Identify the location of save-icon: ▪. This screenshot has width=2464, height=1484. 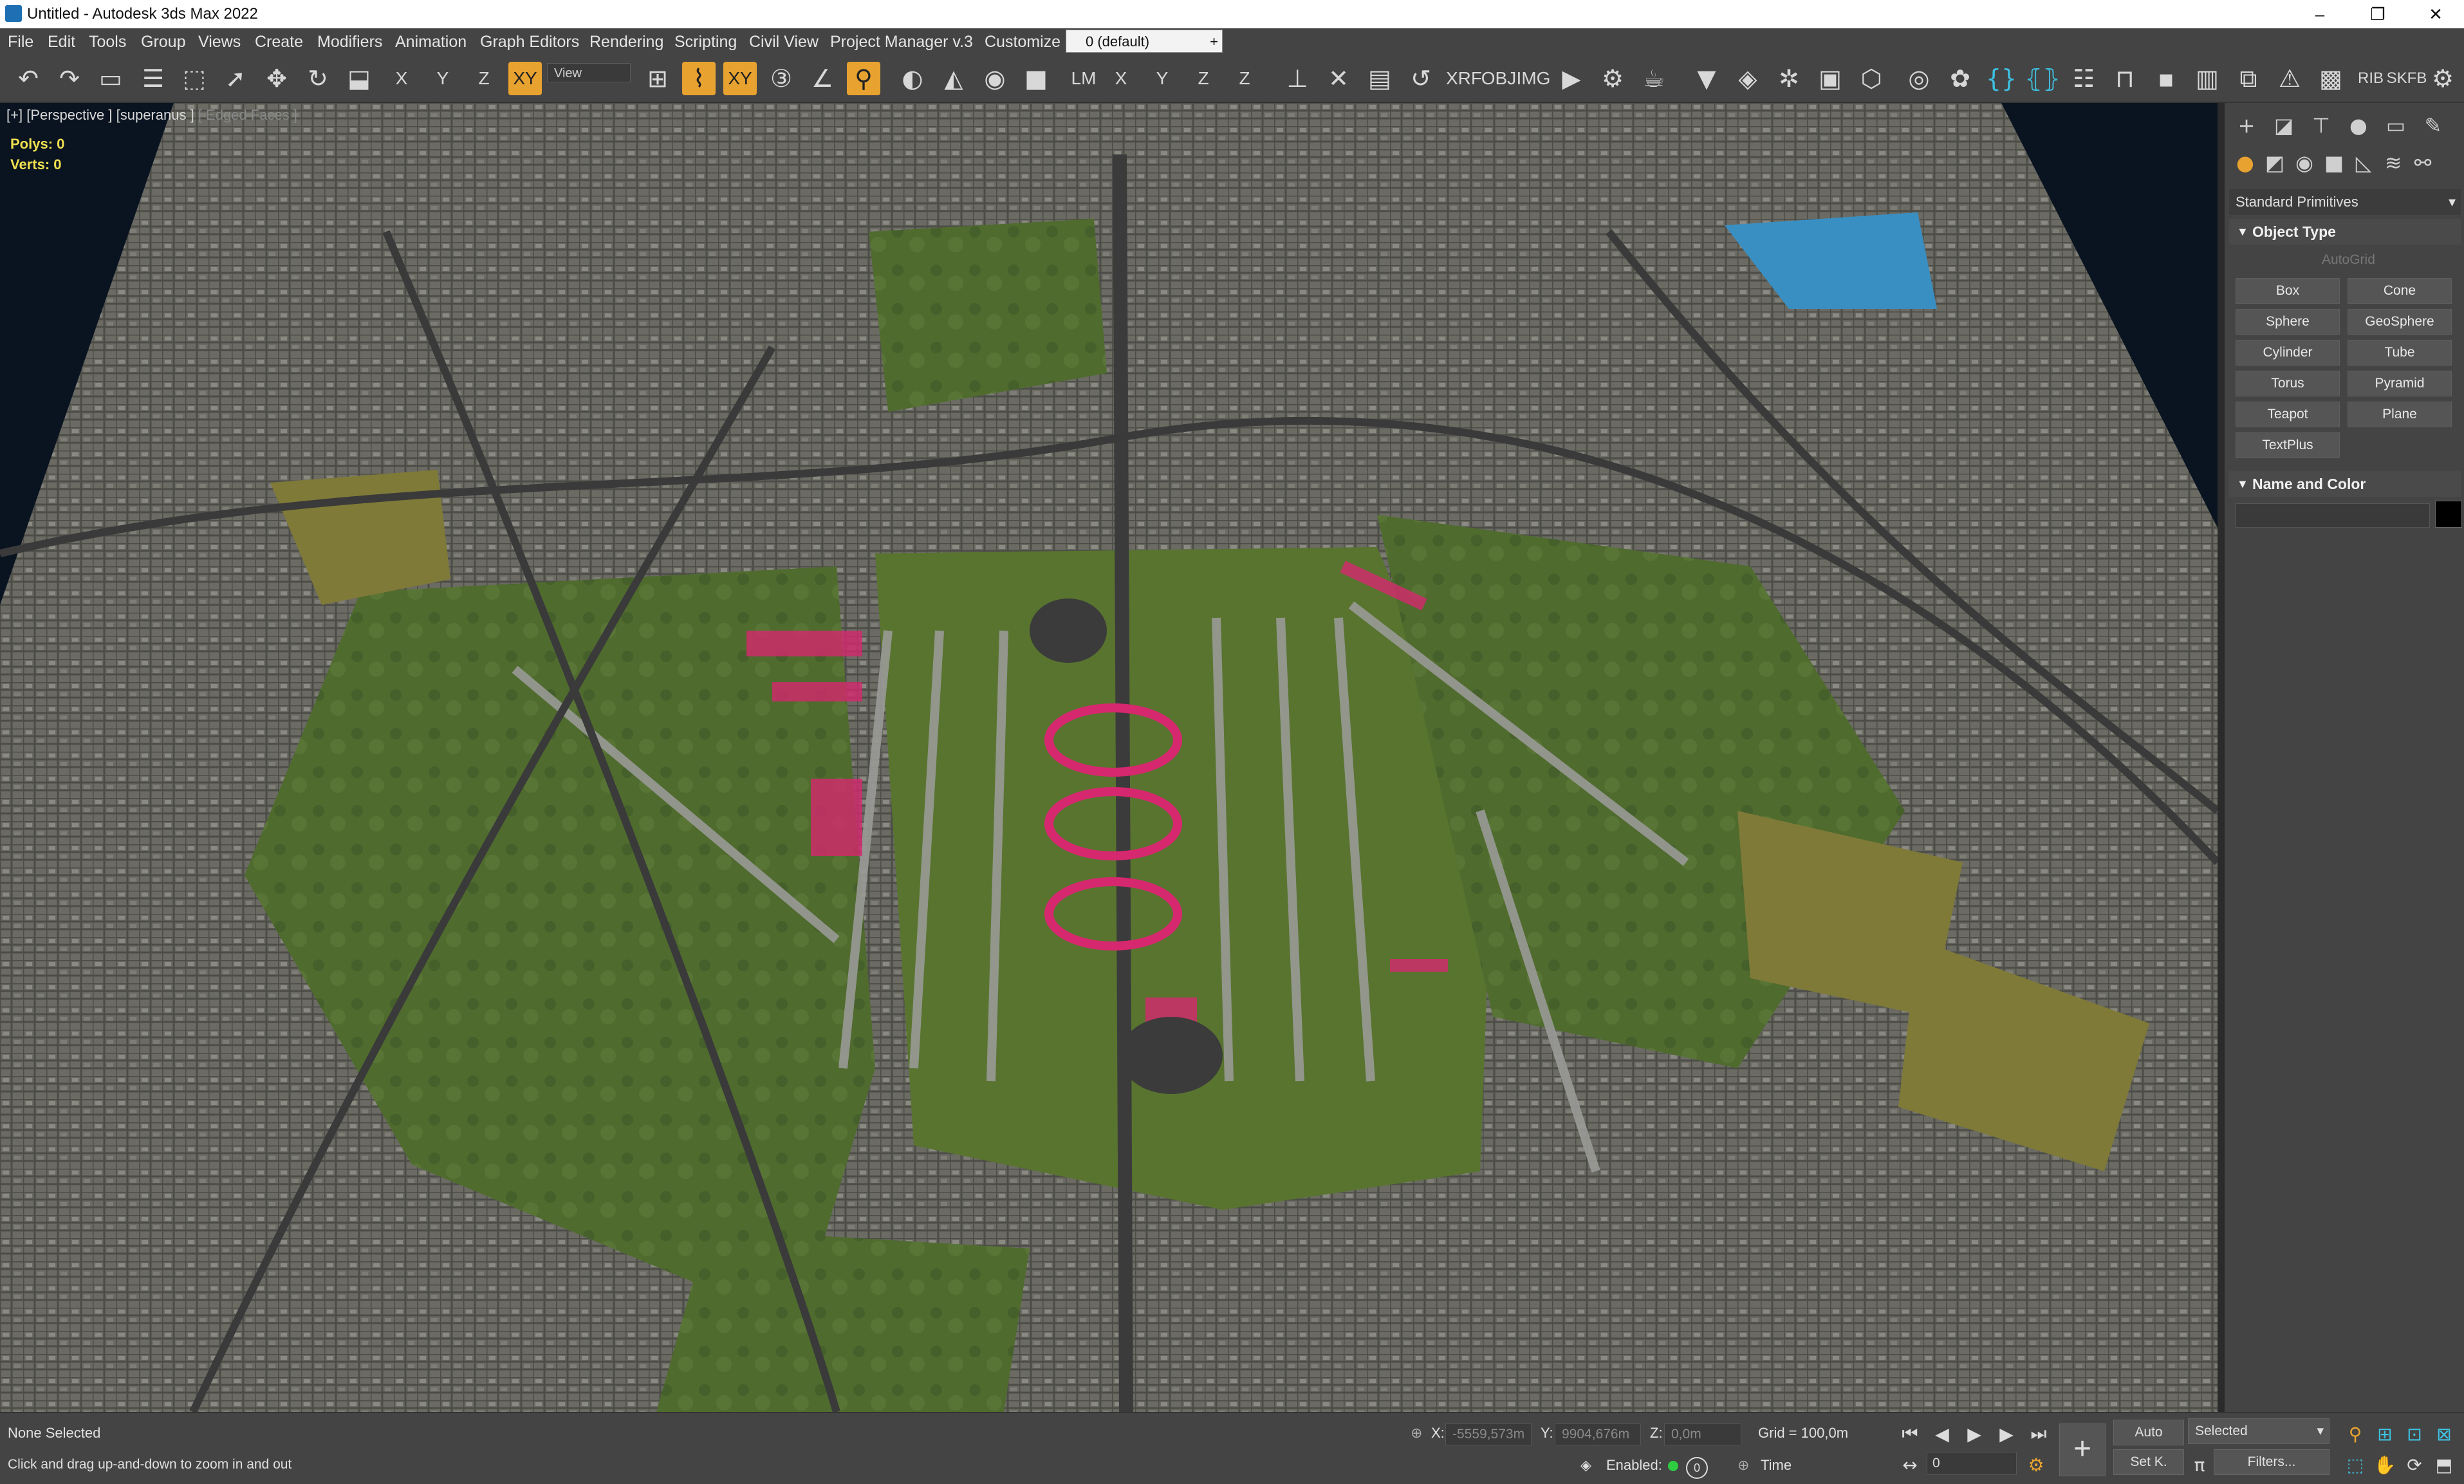
(2166, 78).